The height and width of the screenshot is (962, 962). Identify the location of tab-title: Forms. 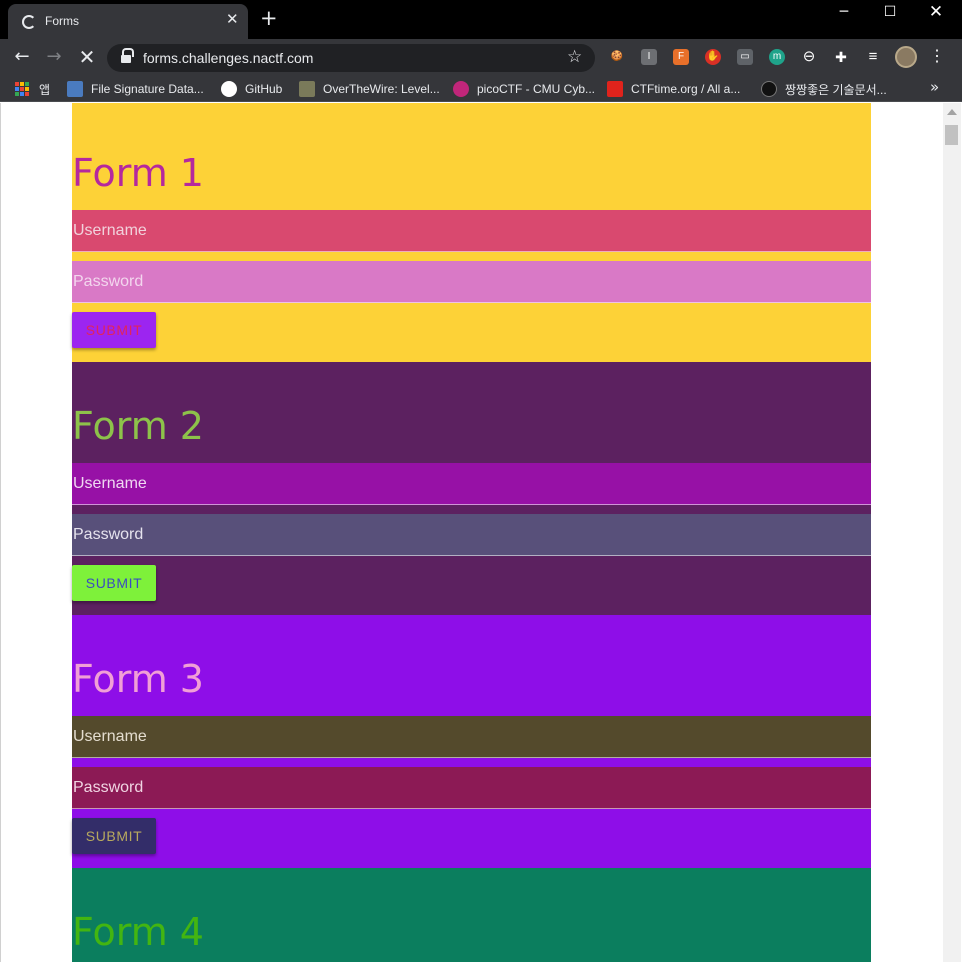
(62, 21).